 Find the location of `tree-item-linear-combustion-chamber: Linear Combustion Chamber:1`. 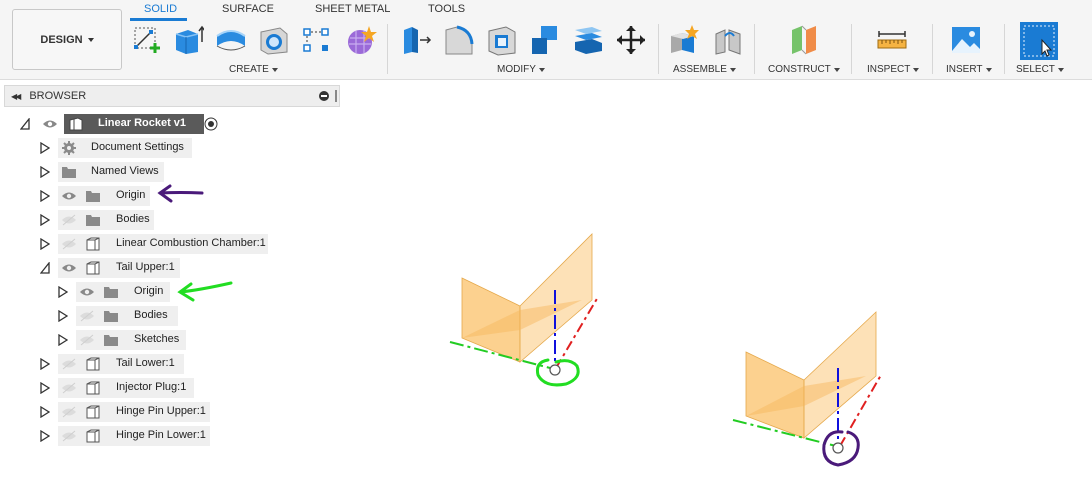

tree-item-linear-combustion-chamber: Linear Combustion Chamber:1 is located at coordinates (154, 244).